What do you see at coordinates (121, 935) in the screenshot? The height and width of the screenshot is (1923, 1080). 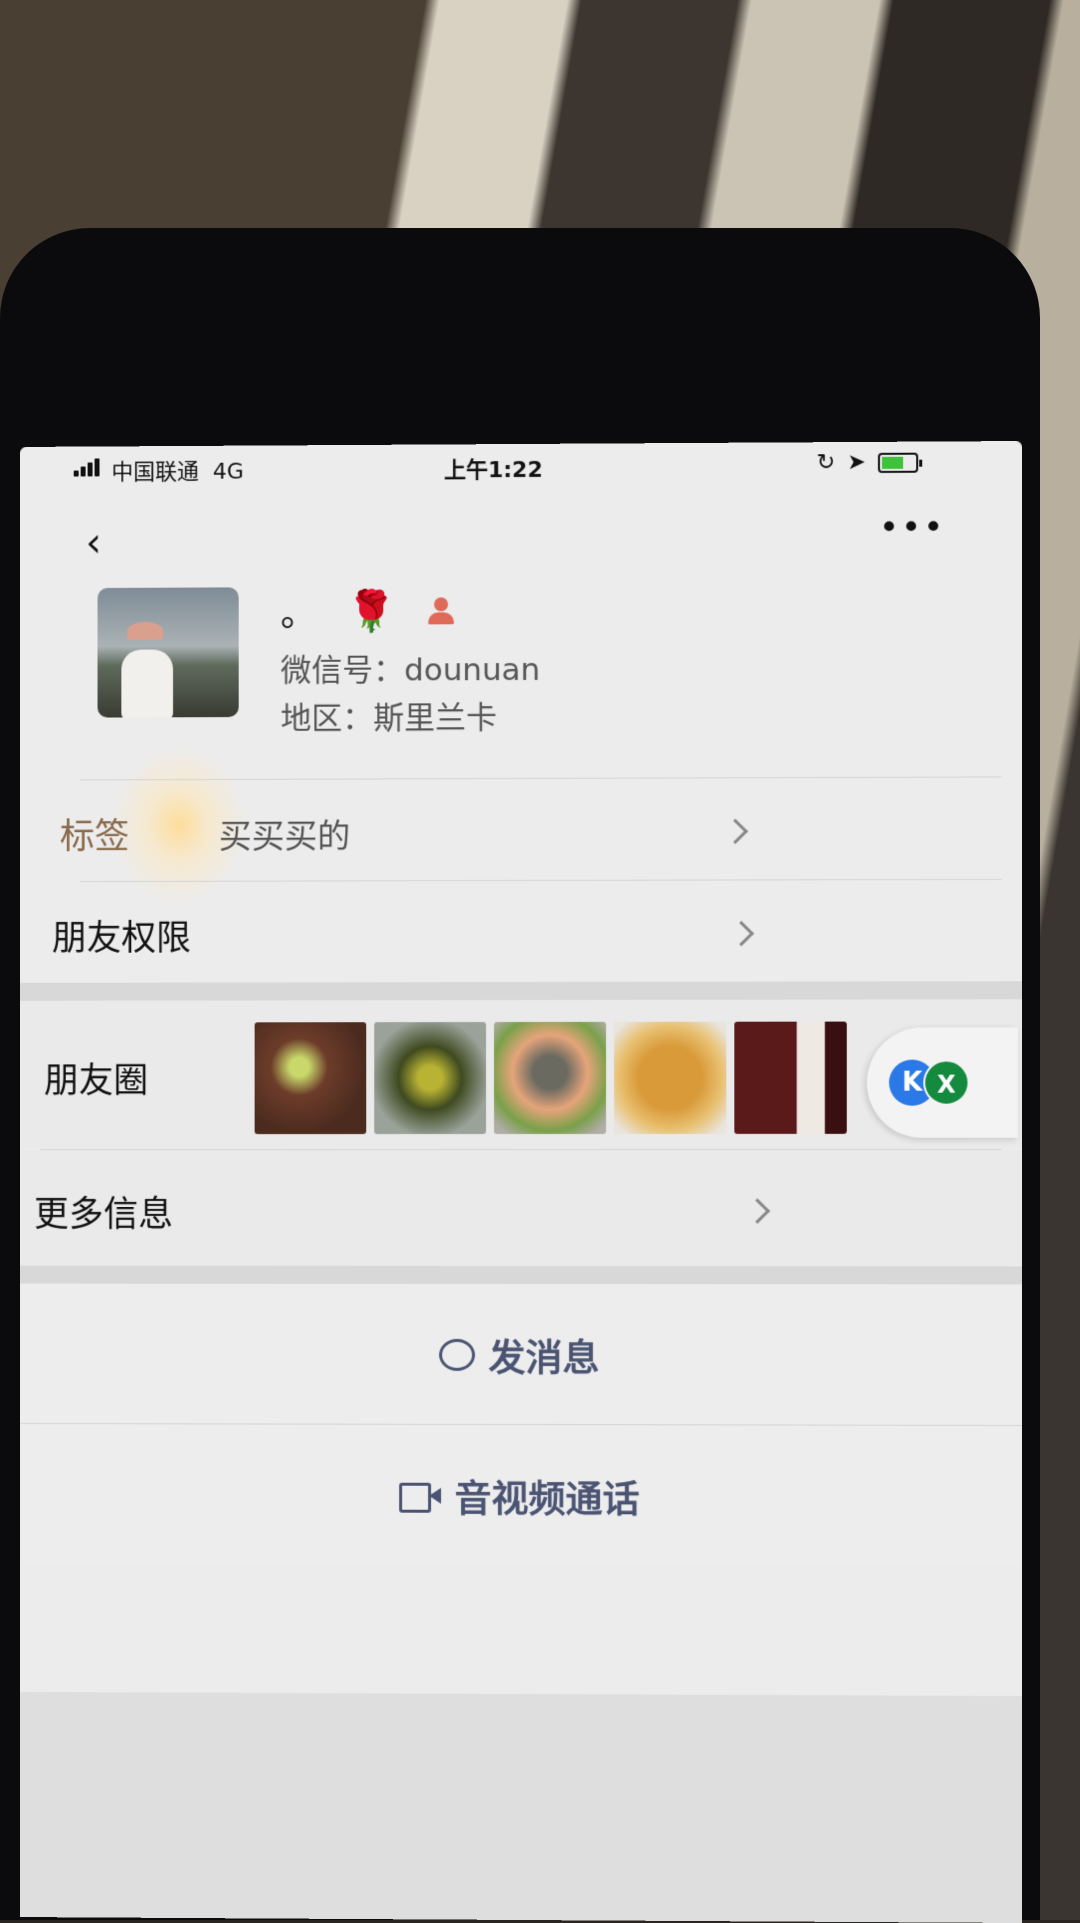 I see `friend-permissions-label: 朋友权限` at bounding box center [121, 935].